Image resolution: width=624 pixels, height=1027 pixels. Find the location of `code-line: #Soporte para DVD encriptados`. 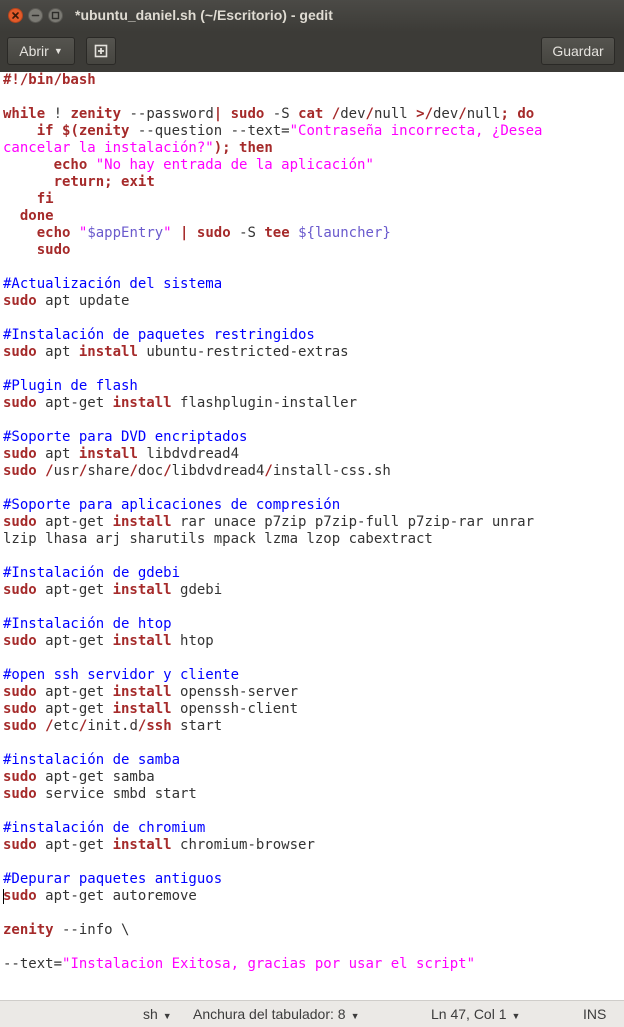

code-line: #Soporte para DVD encriptados is located at coordinates (272, 437).